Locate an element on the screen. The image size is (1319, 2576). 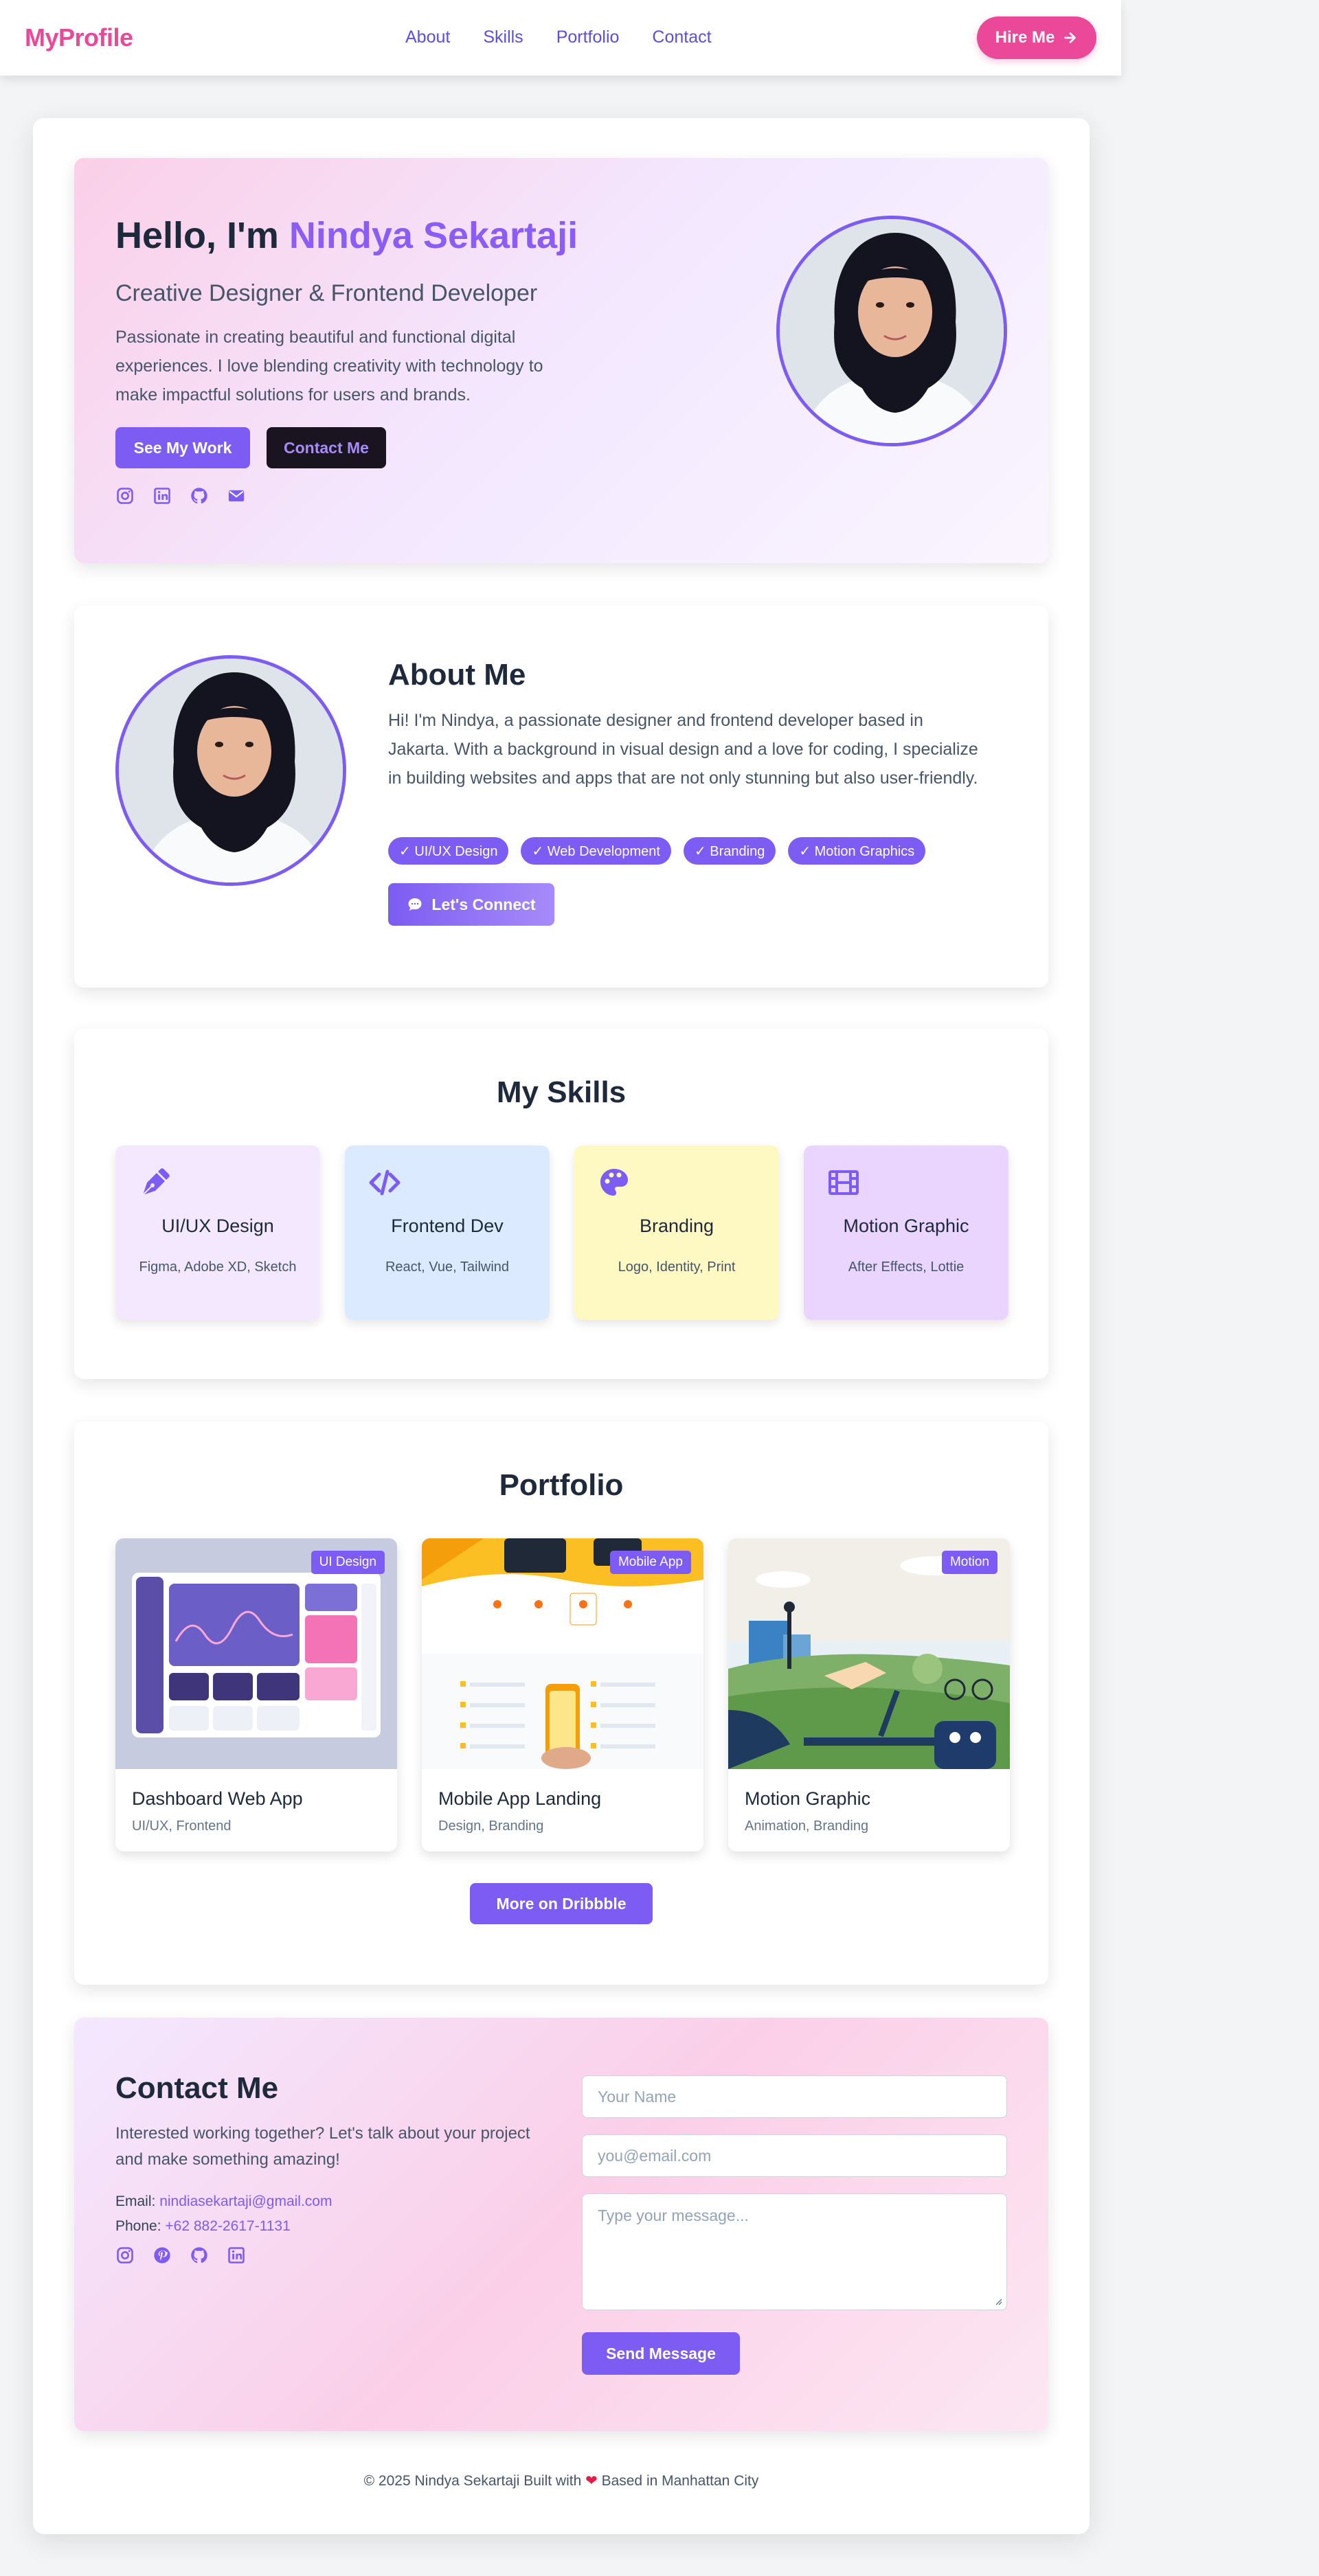
contact-me-button: Contact Me is located at coordinates (327, 447).